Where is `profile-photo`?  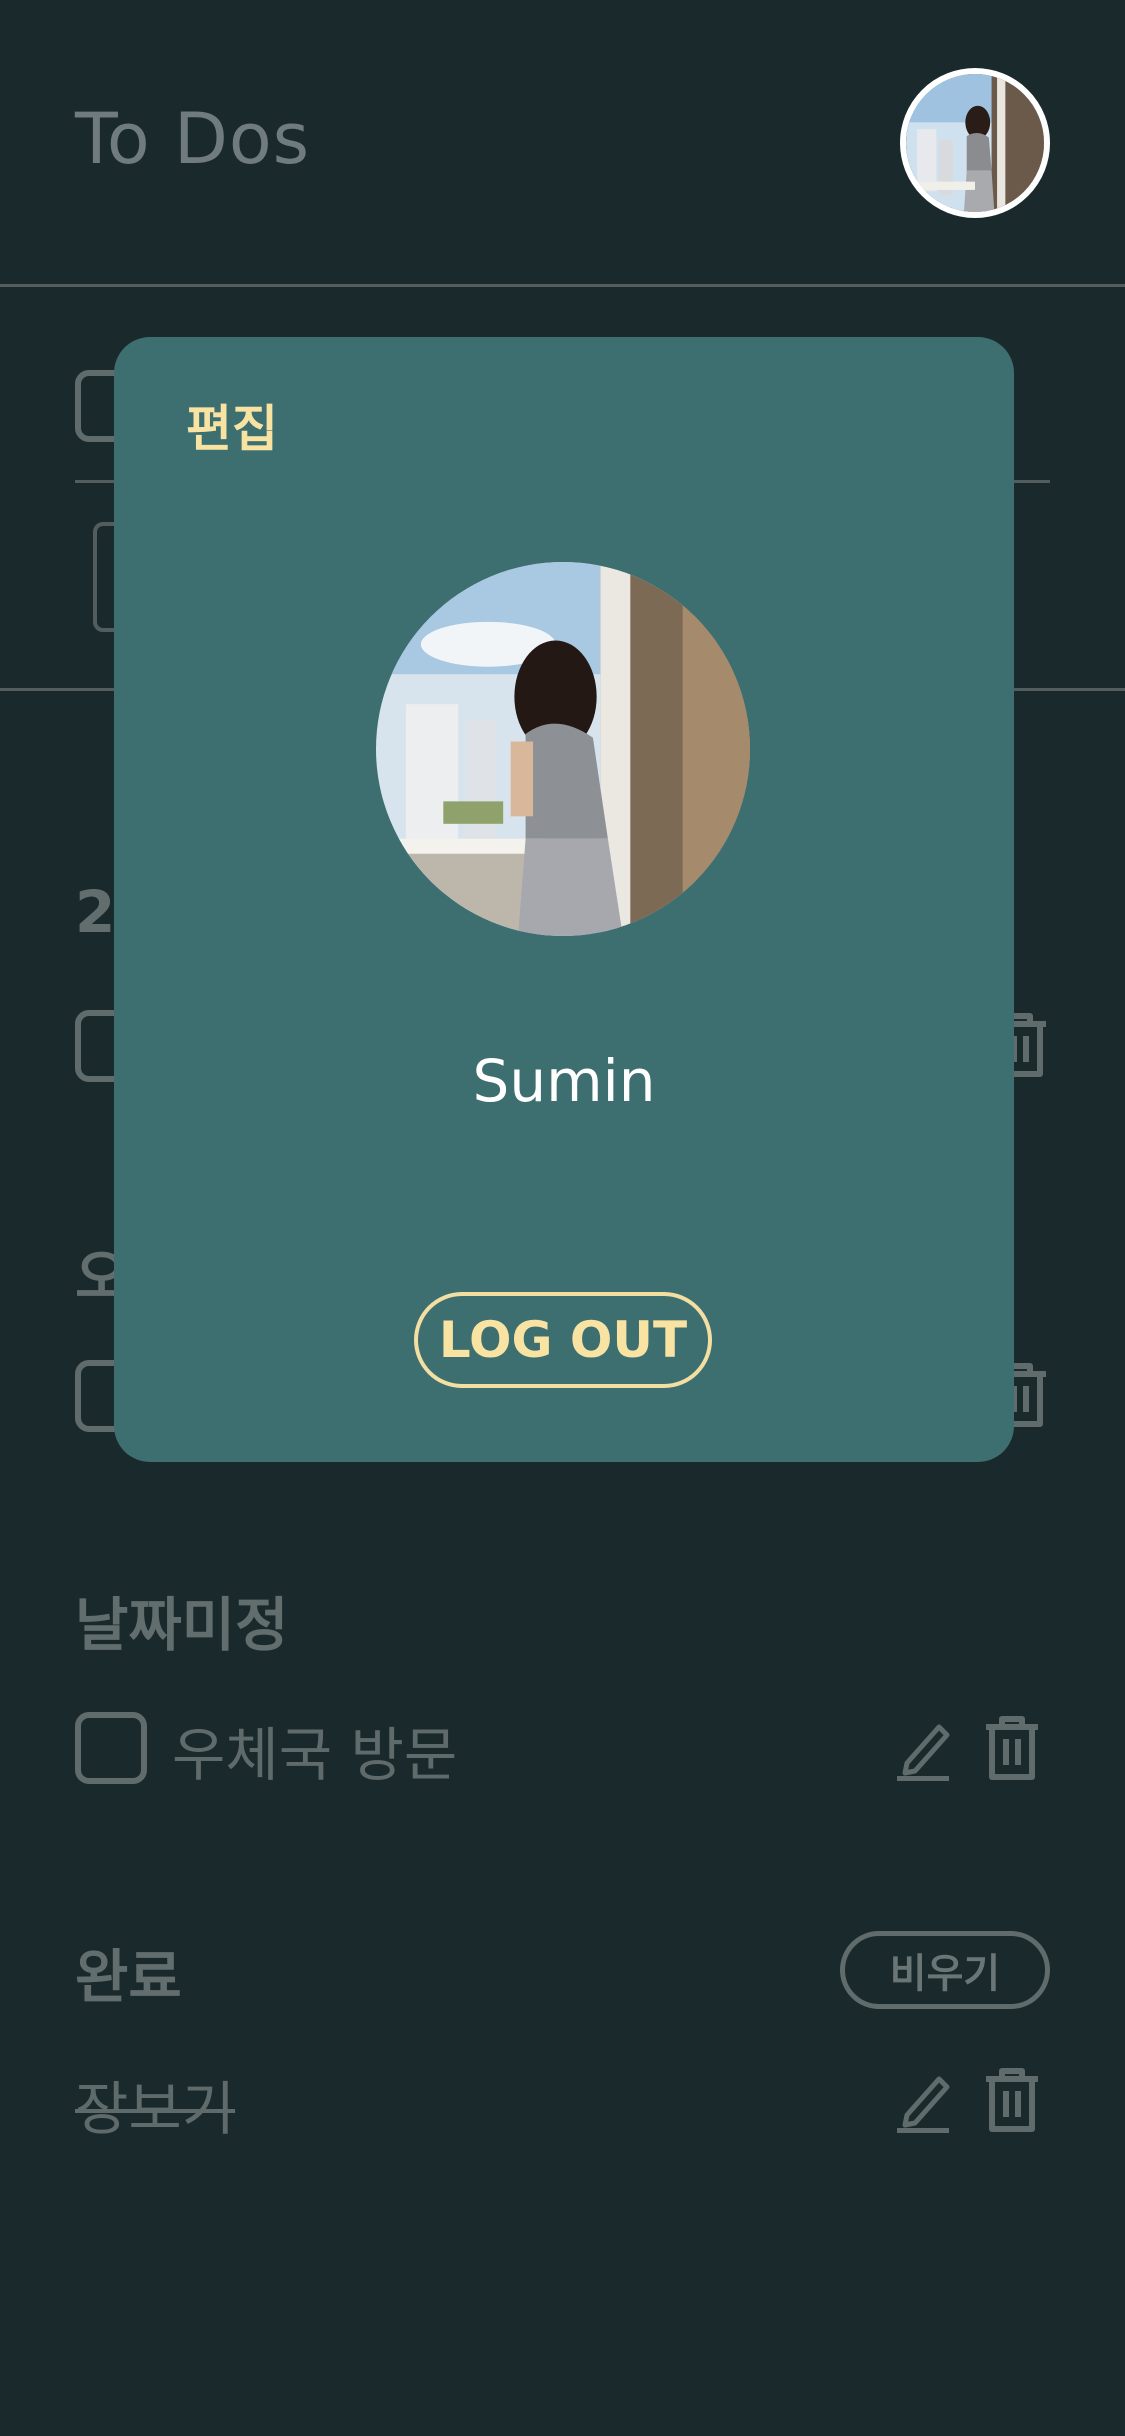
profile-photo is located at coordinates (563, 749).